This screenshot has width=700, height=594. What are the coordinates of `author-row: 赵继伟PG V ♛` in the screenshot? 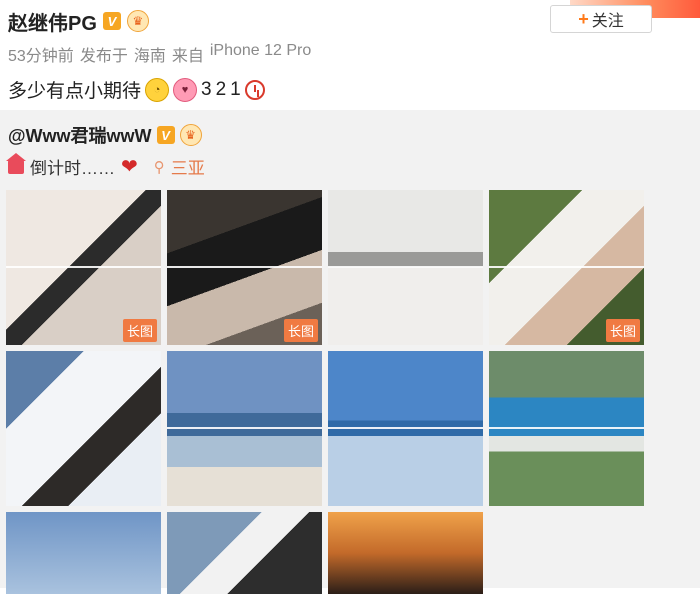 It's located at (159, 21).